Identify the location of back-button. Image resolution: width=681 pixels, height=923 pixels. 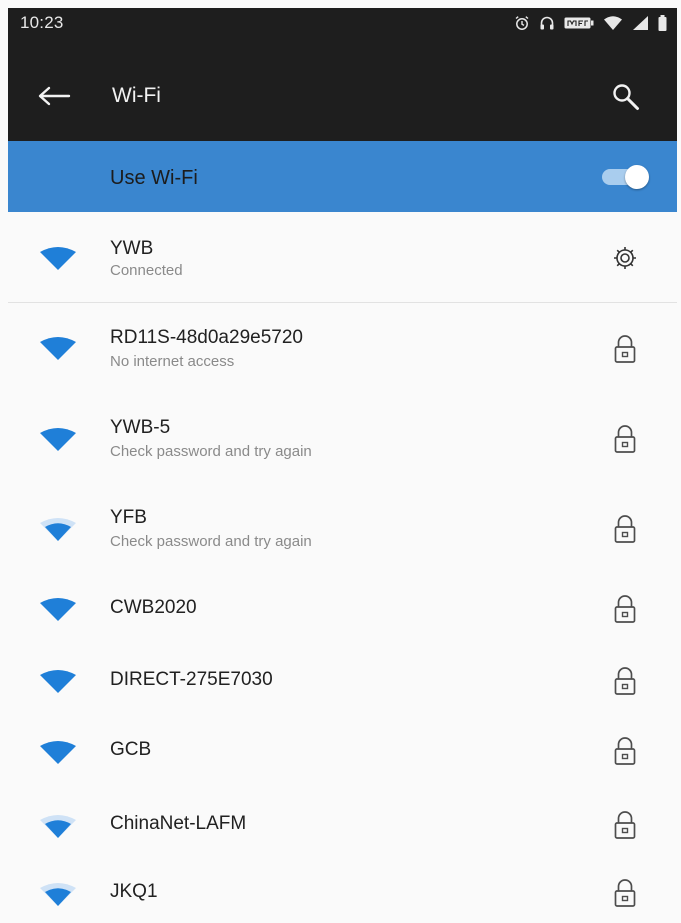
(54, 98).